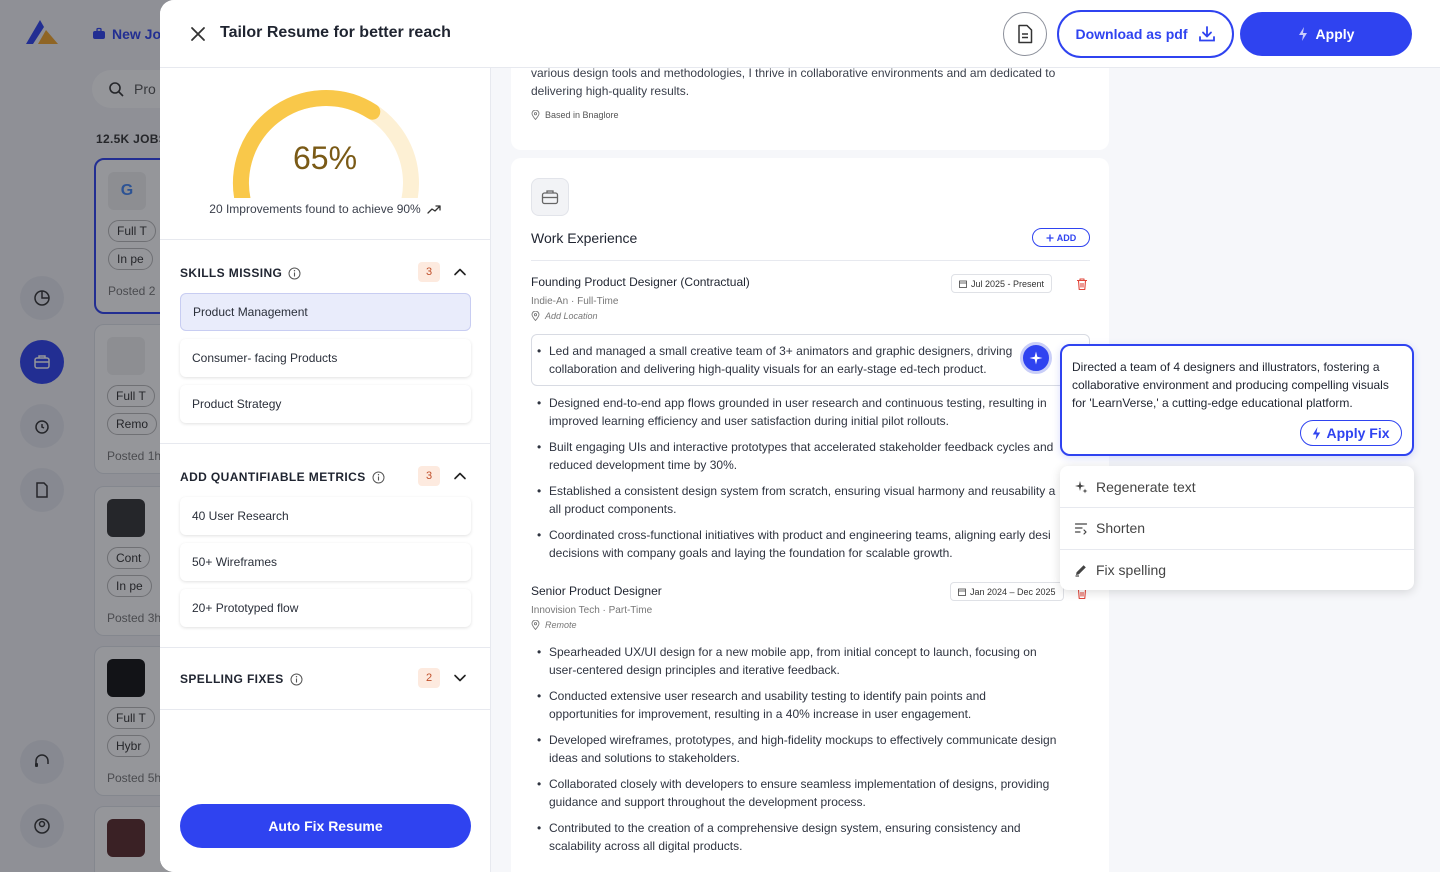  I want to click on spelling-fixes-section: SPELLING FIXES 2, so click(325, 679).